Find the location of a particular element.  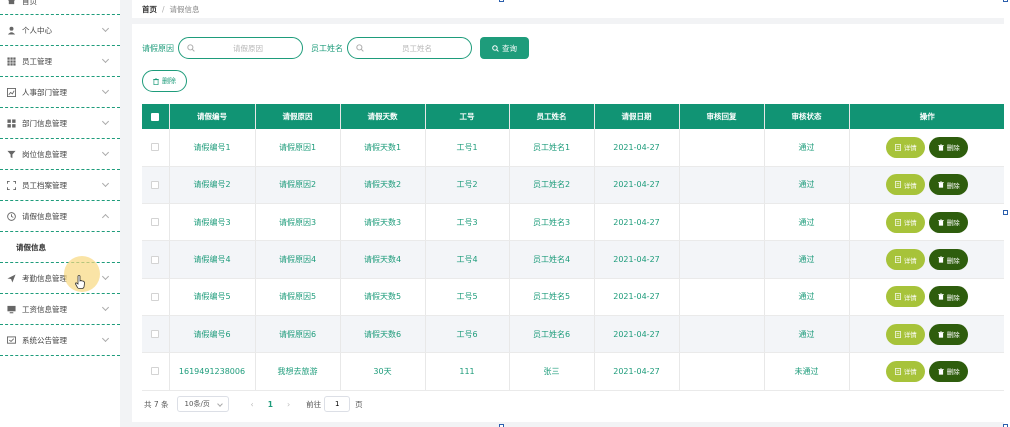

column-header: 请假原因 is located at coordinates (298, 116).